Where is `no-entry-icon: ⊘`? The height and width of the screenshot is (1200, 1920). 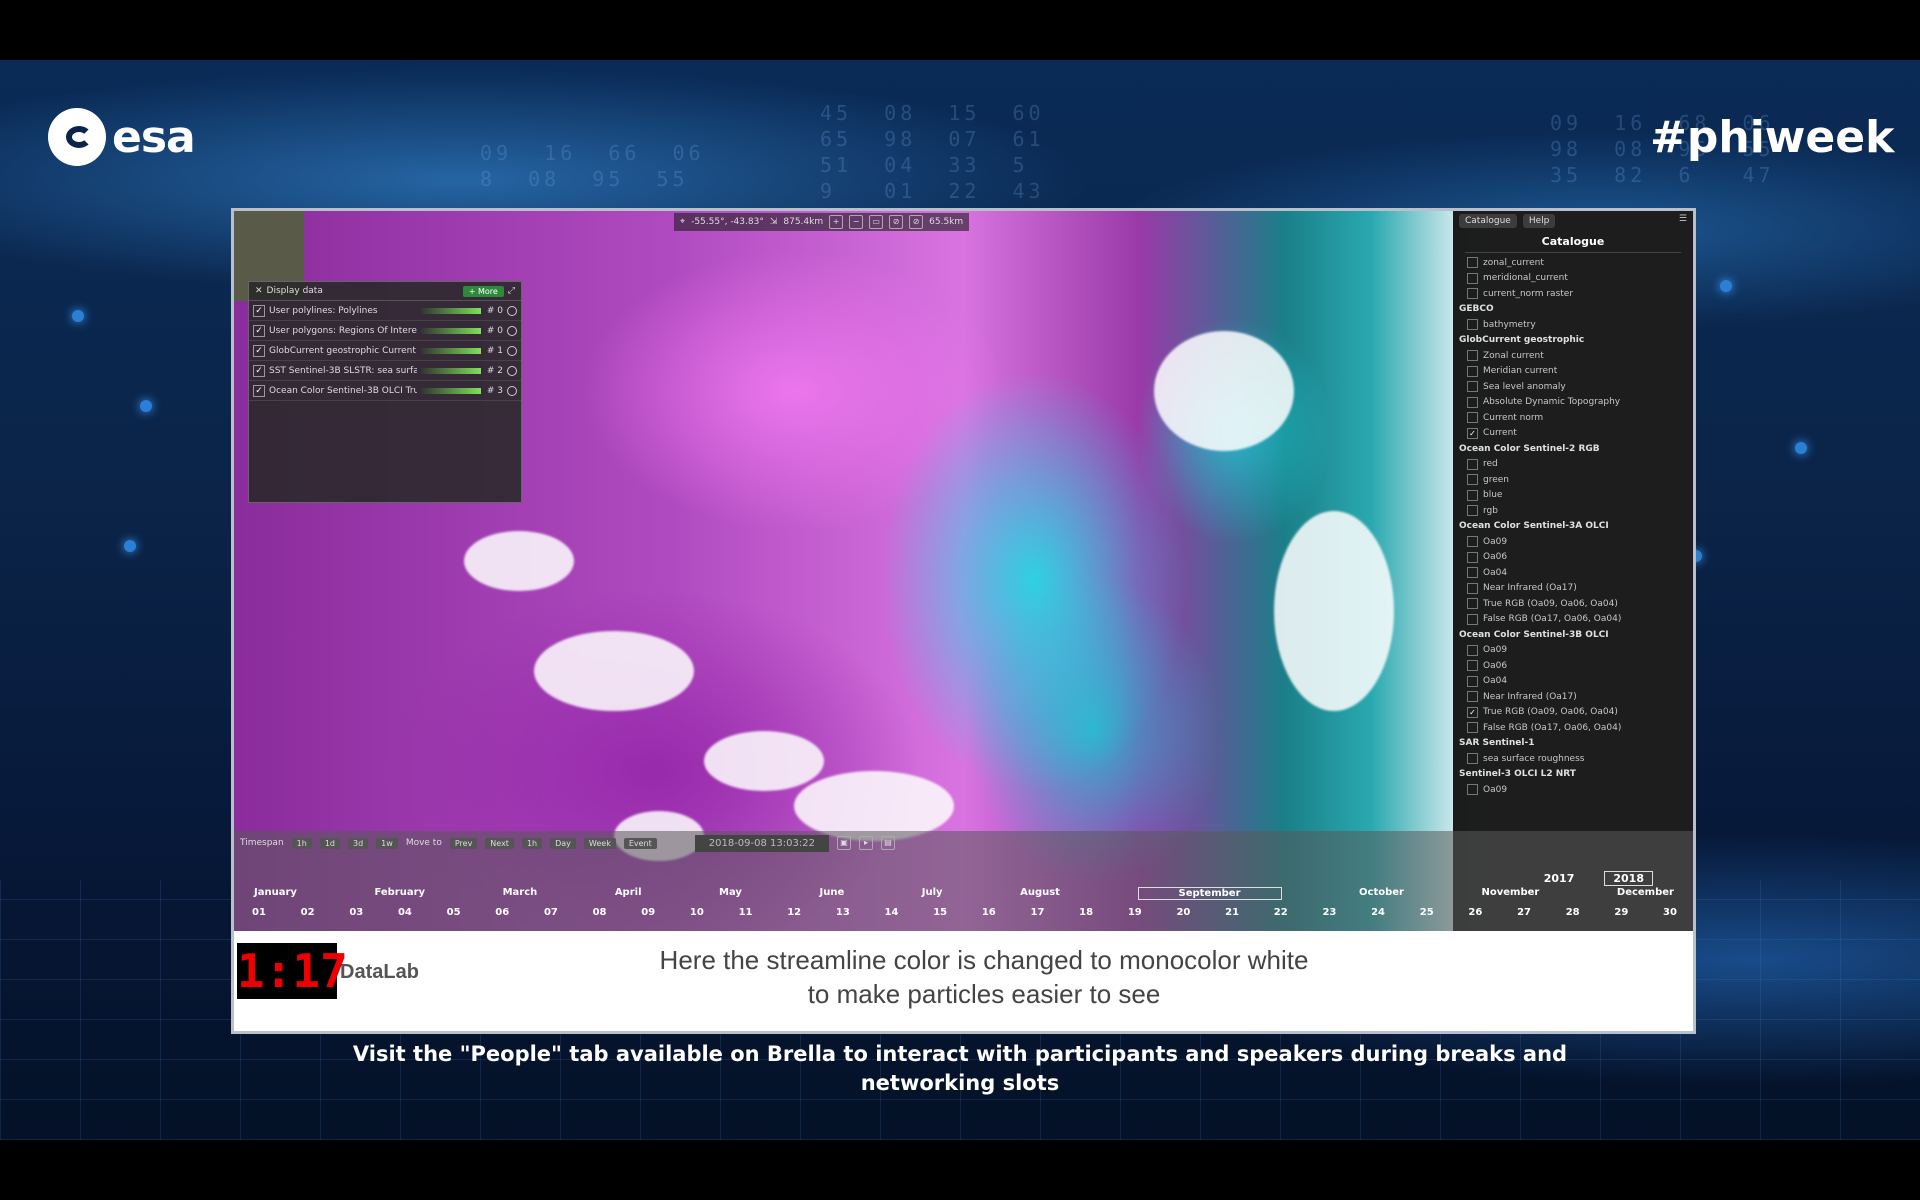 no-entry-icon: ⊘ is located at coordinates (896, 222).